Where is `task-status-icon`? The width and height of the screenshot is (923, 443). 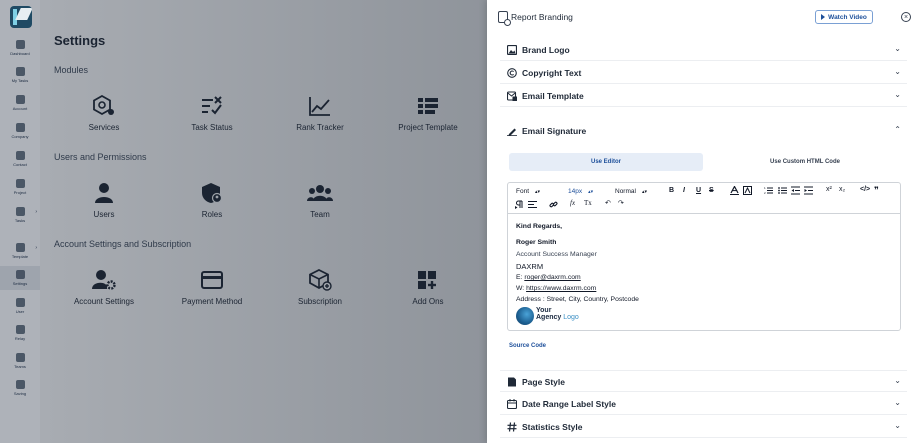
task-status-icon is located at coordinates (212, 105).